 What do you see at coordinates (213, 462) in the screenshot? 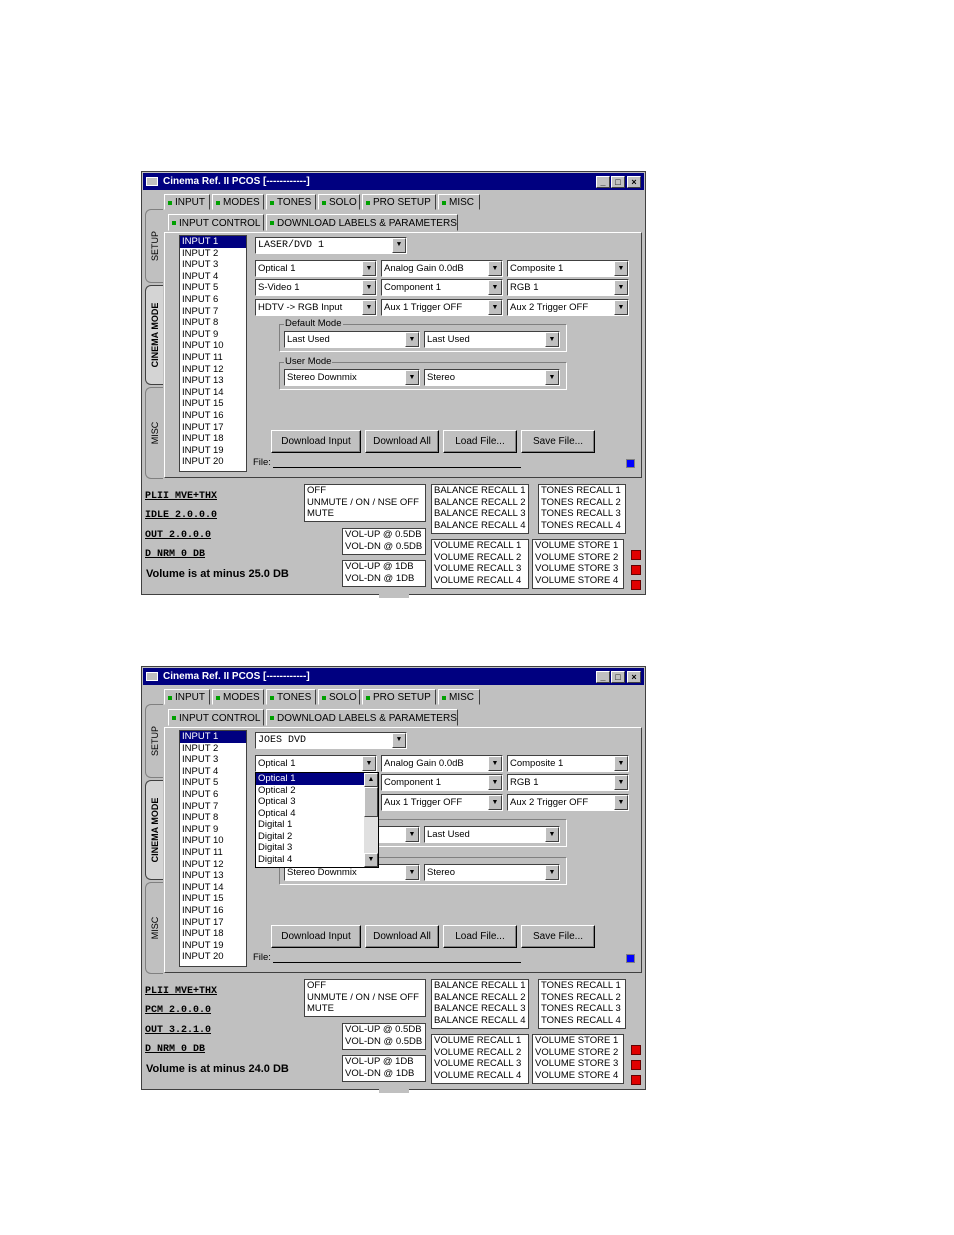
I see `list-item: INPUT 20` at bounding box center [213, 462].